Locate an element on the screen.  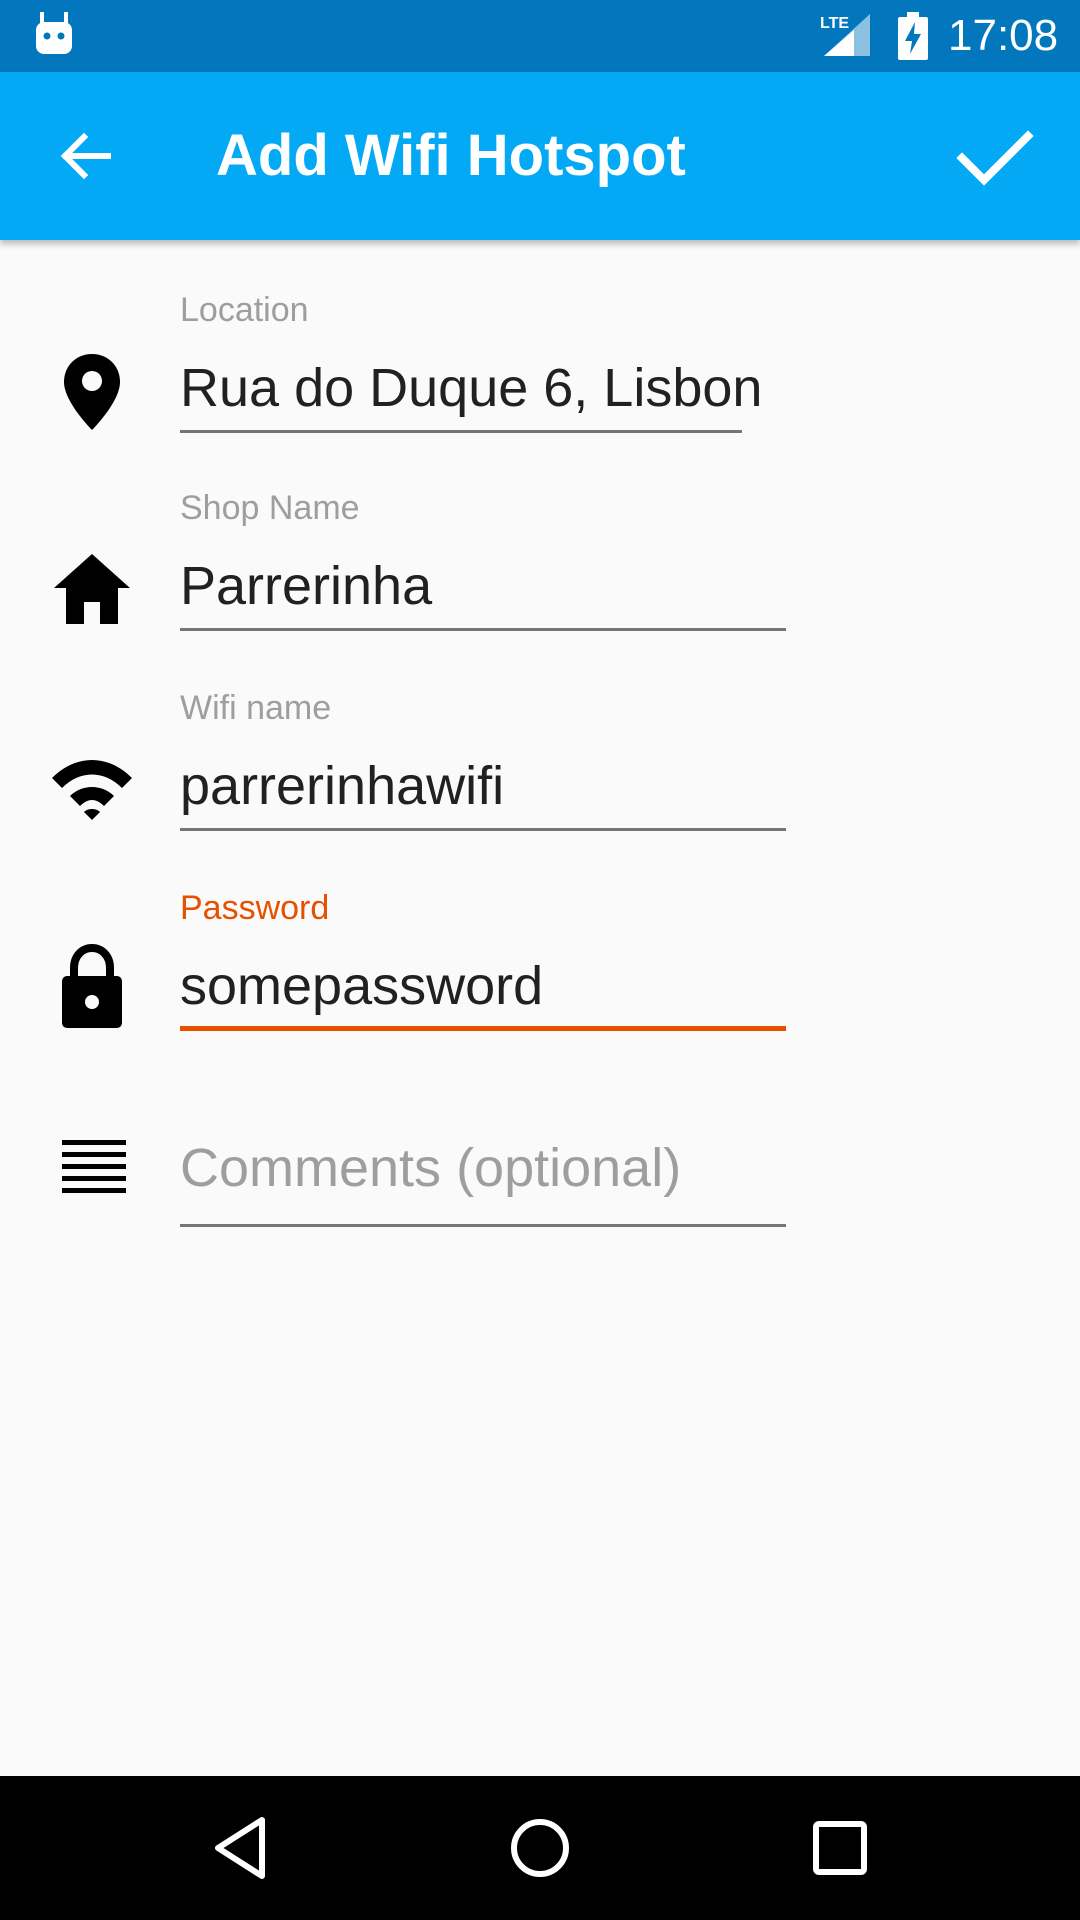
comments-underline is located at coordinates (483, 1225).